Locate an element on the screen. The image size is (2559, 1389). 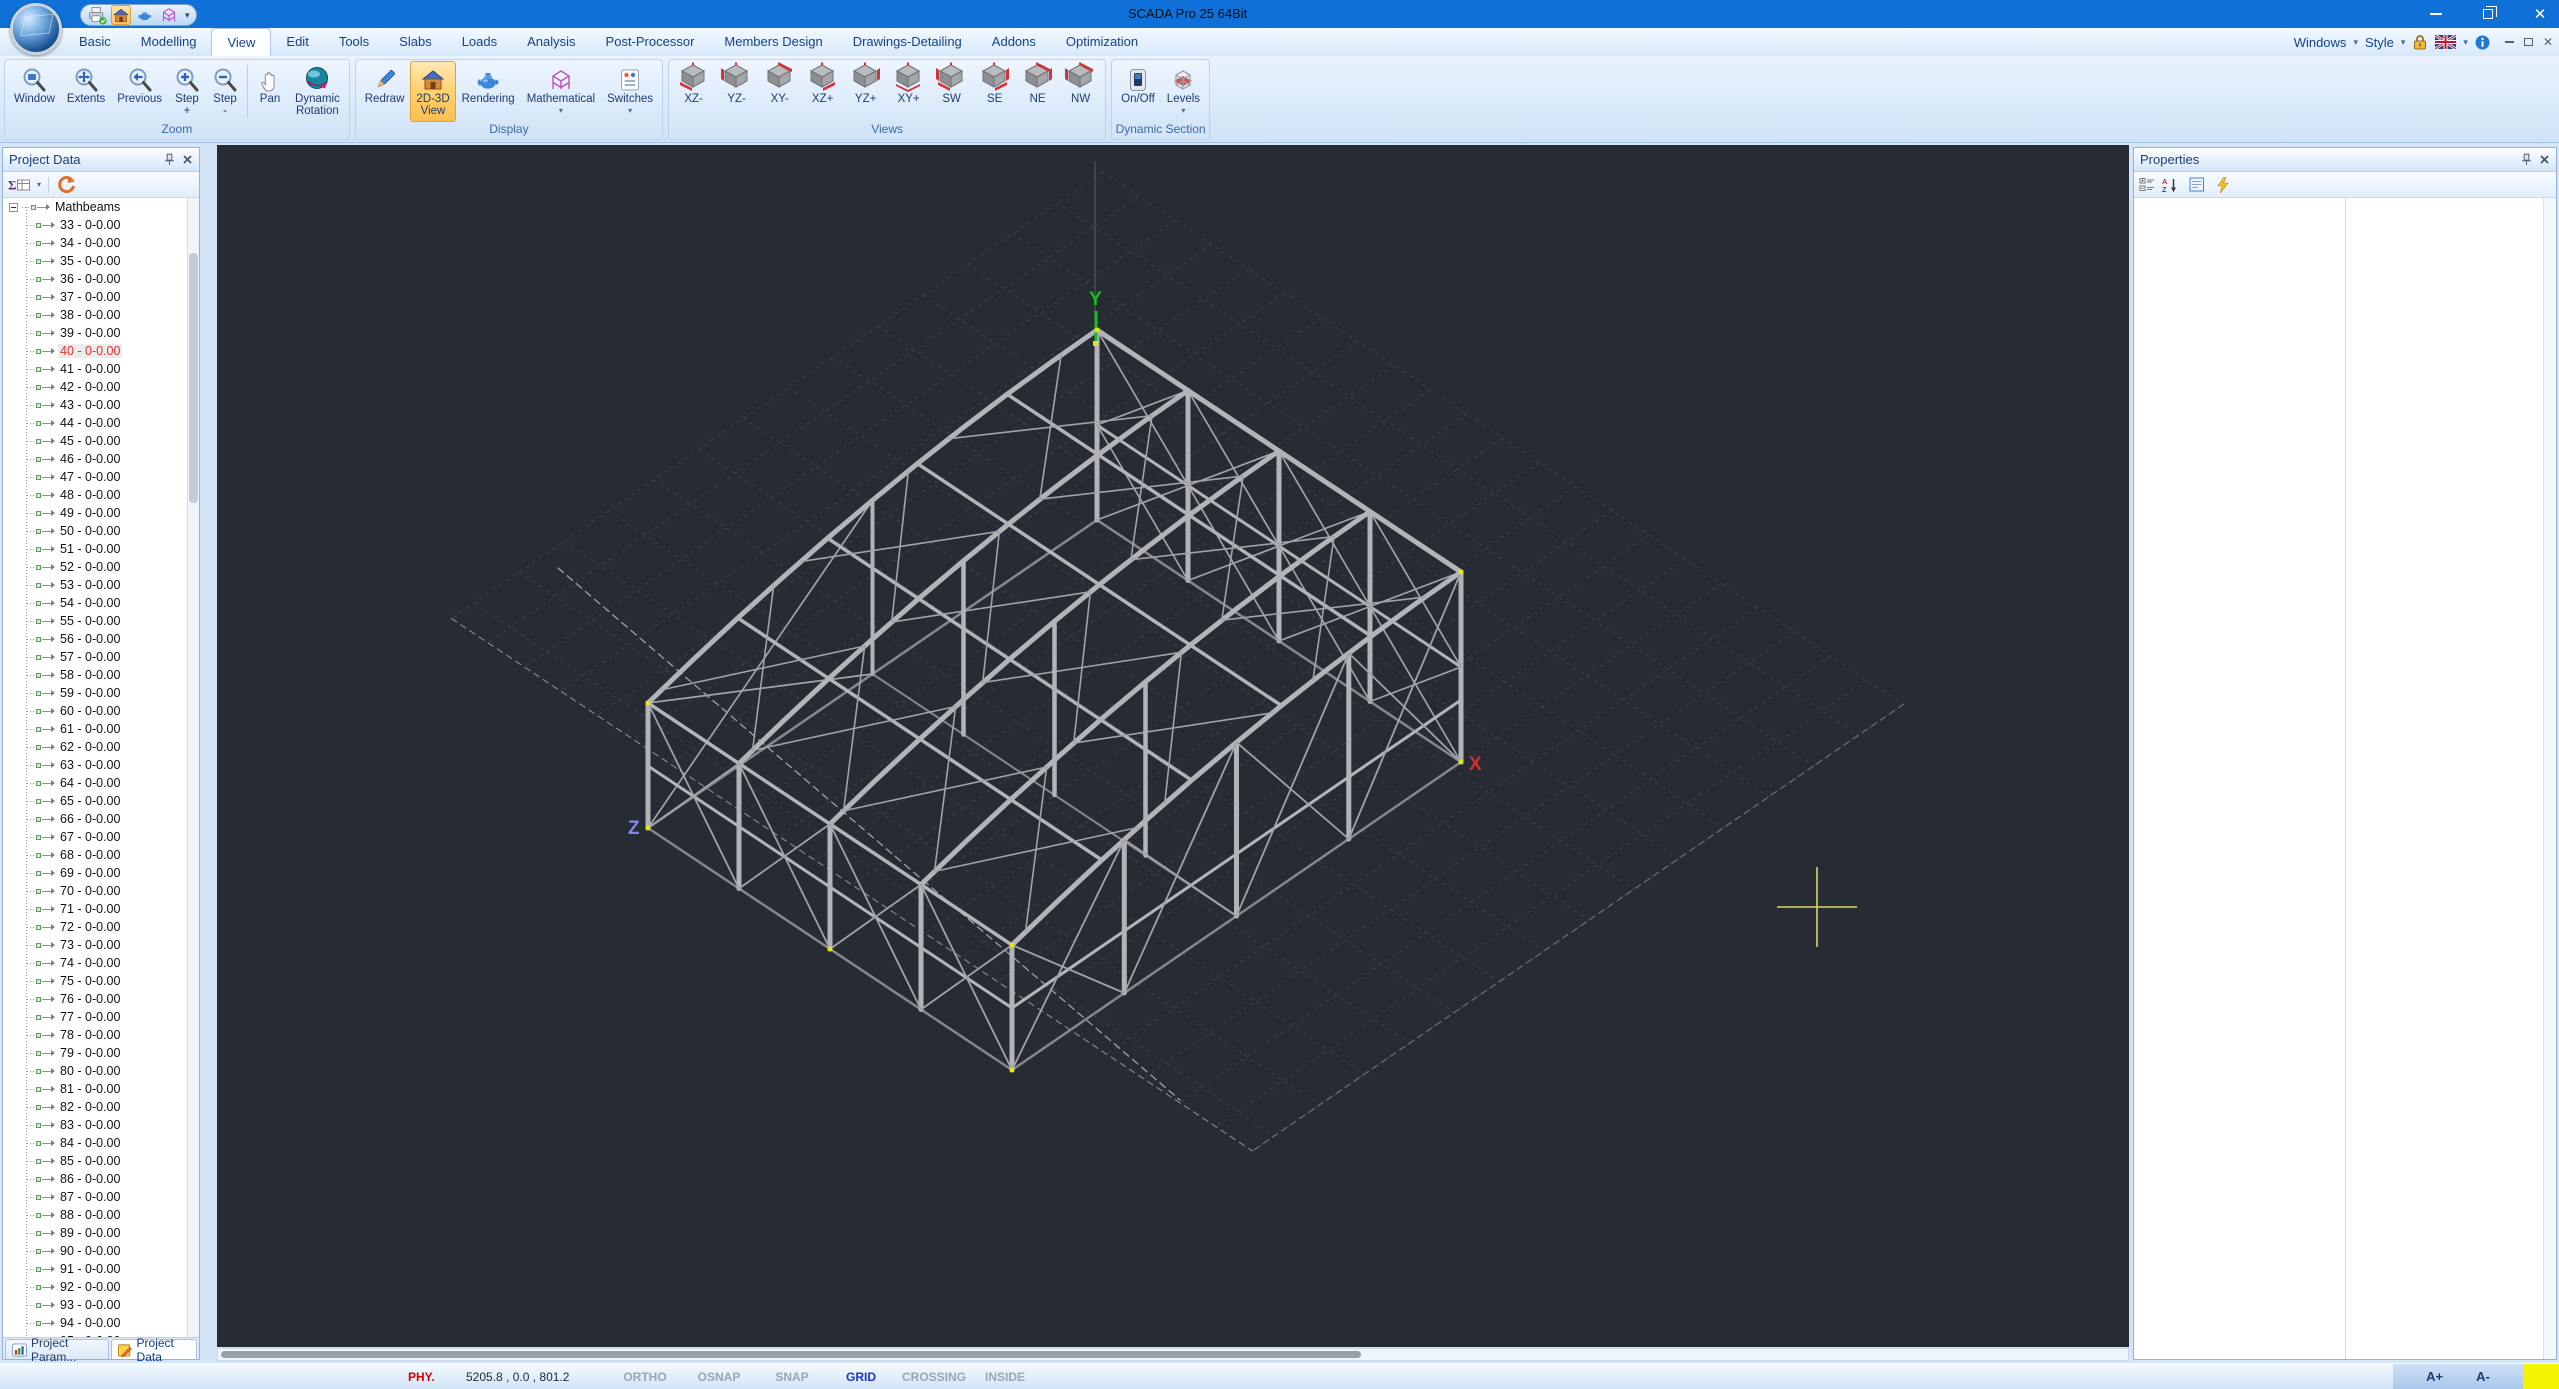
tree-item-76: 76 - 0-0.00 is located at coordinates (101, 999).